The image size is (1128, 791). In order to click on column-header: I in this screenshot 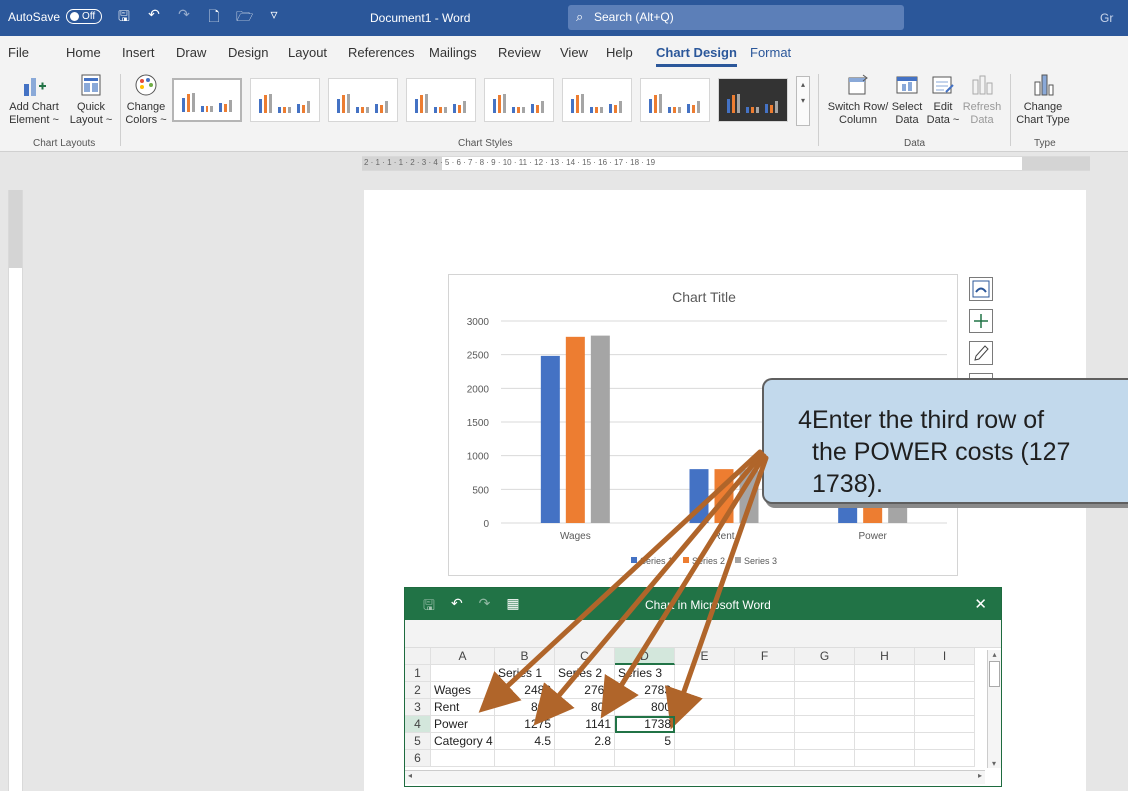, I will do `click(945, 656)`.